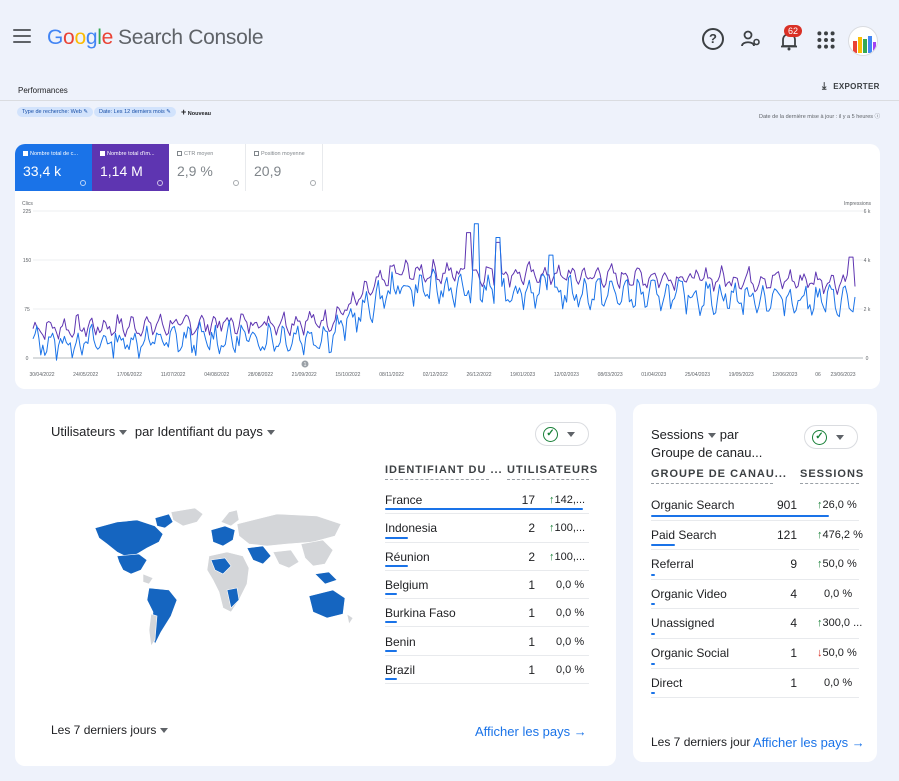 The image size is (899, 781). Describe the element at coordinates (41, 375) in the screenshot. I see `x-tick-label: 30/04/2022` at that location.